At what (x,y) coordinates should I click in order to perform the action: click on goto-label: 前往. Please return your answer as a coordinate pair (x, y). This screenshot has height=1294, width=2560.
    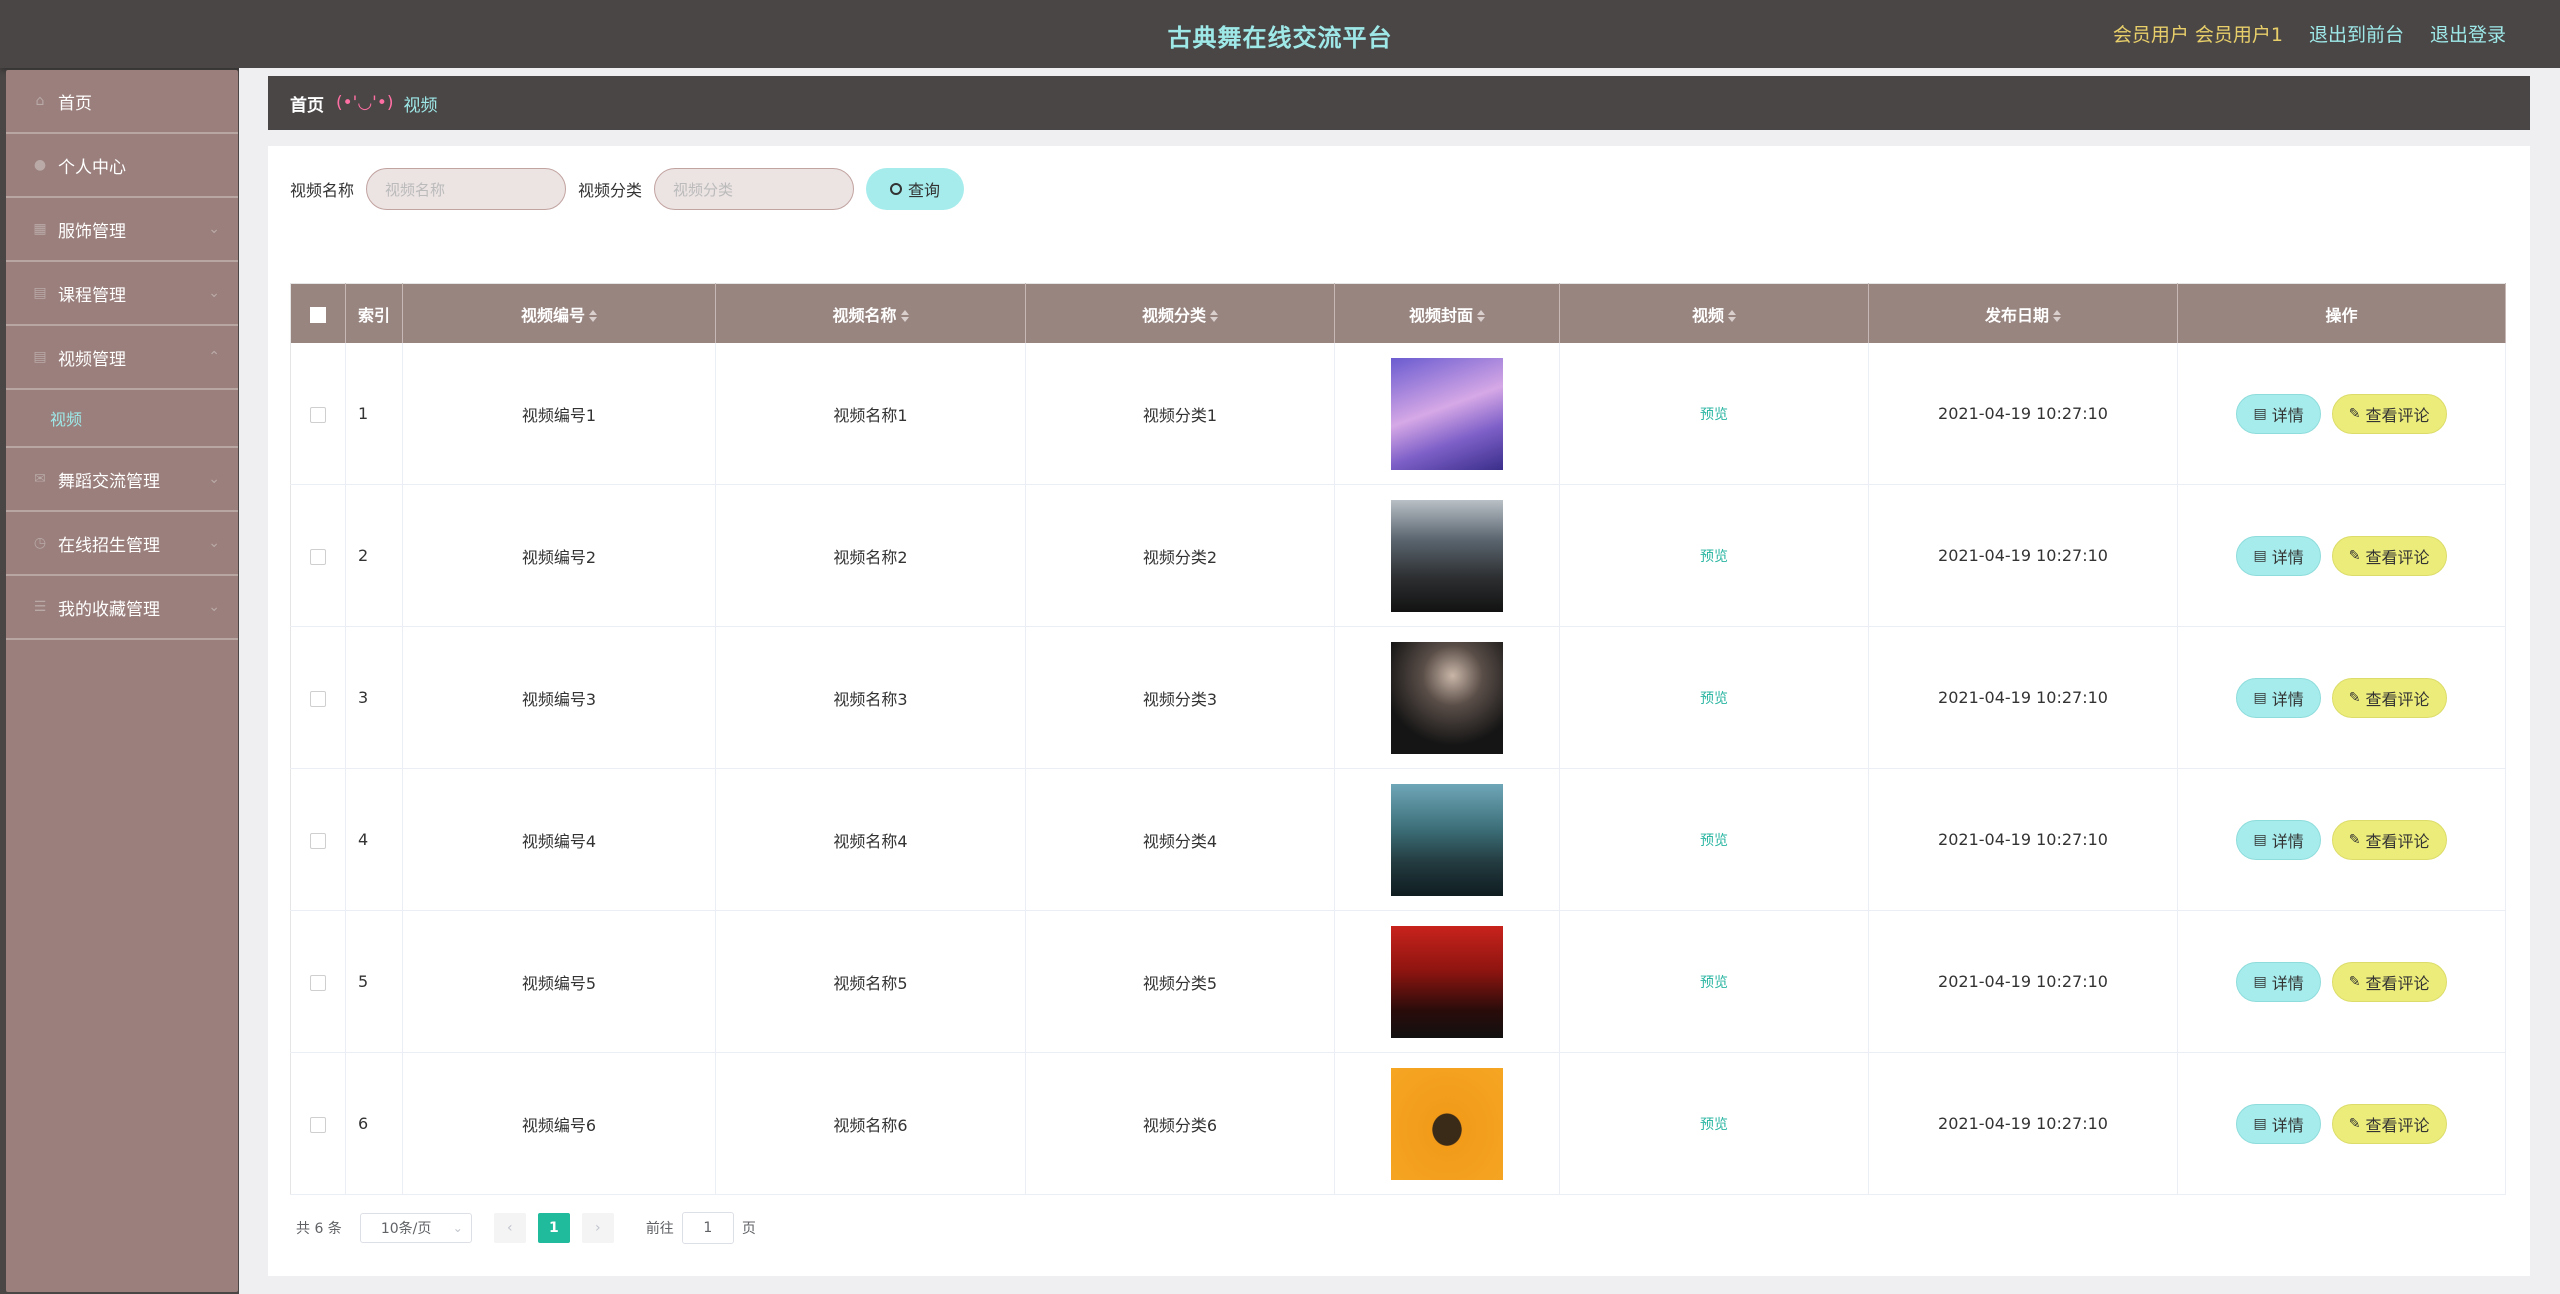
    Looking at the image, I should click on (659, 1229).